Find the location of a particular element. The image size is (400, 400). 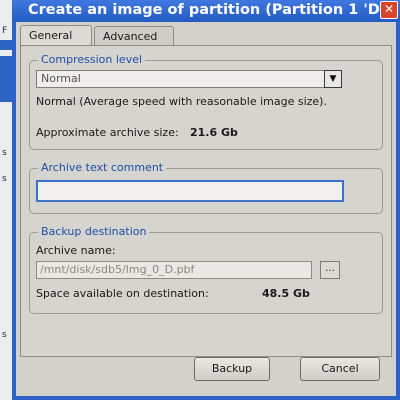

compression-select: Normal ▼ is located at coordinates (189, 79).